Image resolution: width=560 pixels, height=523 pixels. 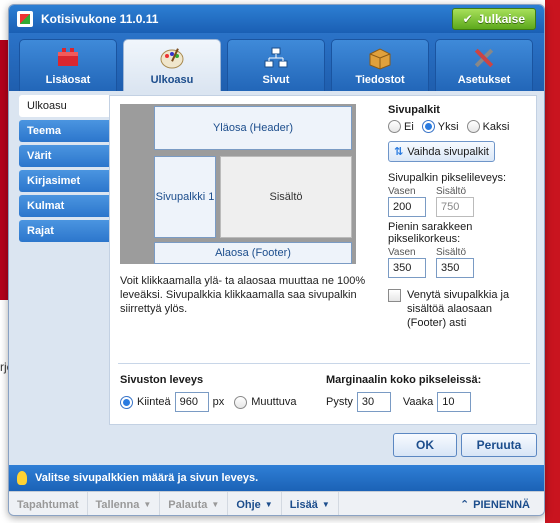 What do you see at coordinates (455, 268) in the screenshot?
I see `content-height-input: 350` at bounding box center [455, 268].